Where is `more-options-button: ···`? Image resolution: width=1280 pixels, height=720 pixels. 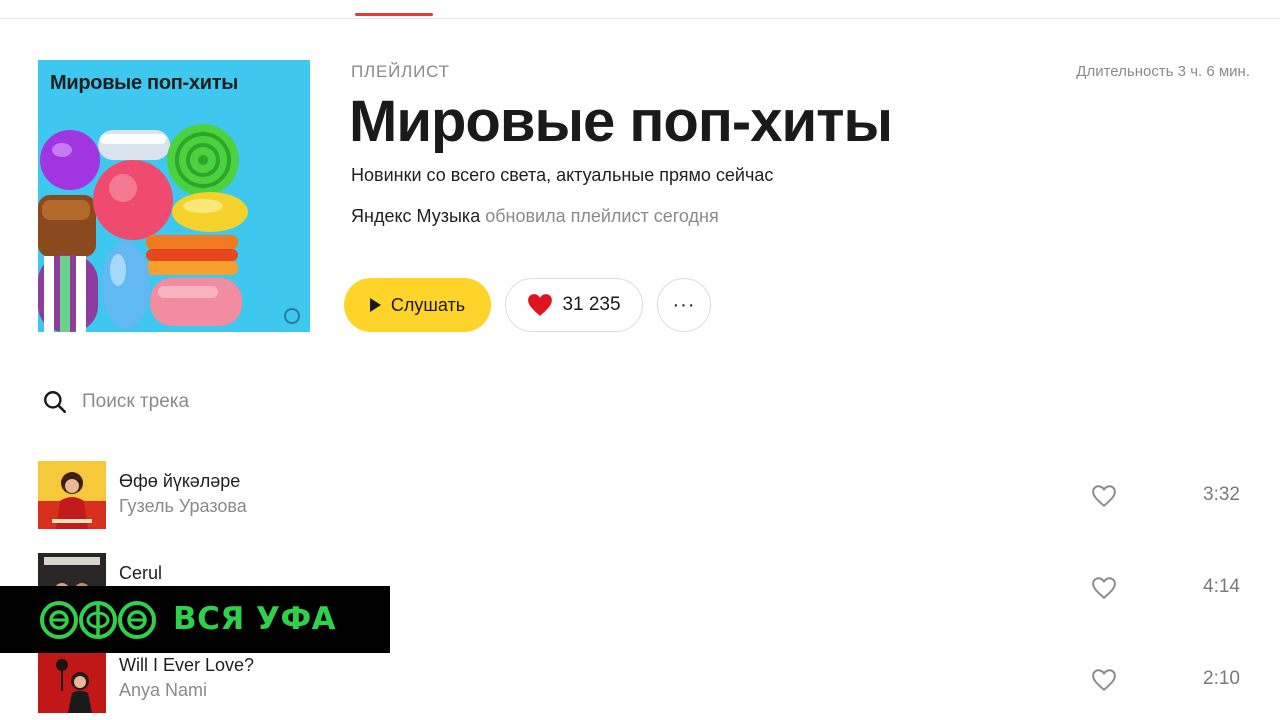 more-options-button: ··· is located at coordinates (684, 305).